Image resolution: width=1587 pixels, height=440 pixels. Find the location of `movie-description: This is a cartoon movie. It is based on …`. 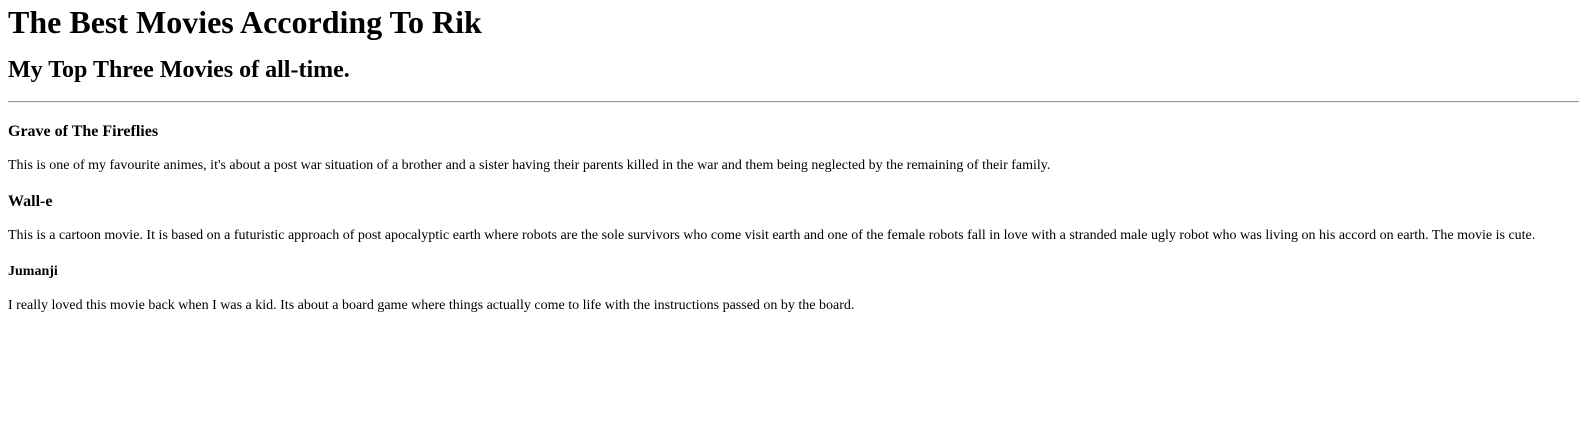

movie-description: This is a cartoon movie. It is based on … is located at coordinates (772, 235).